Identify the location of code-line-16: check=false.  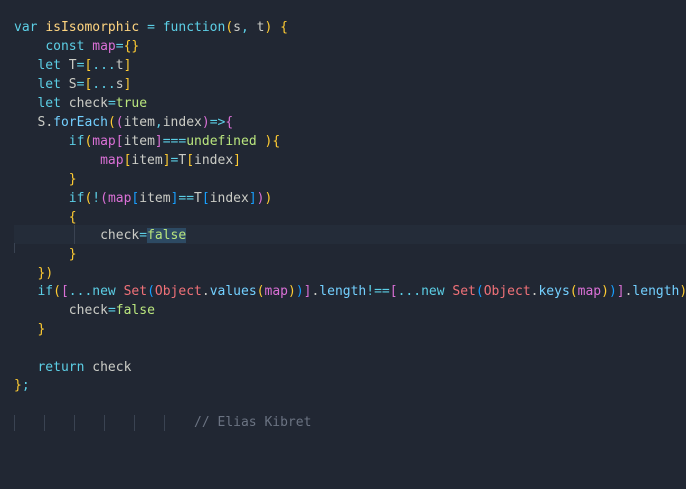
(84, 310).